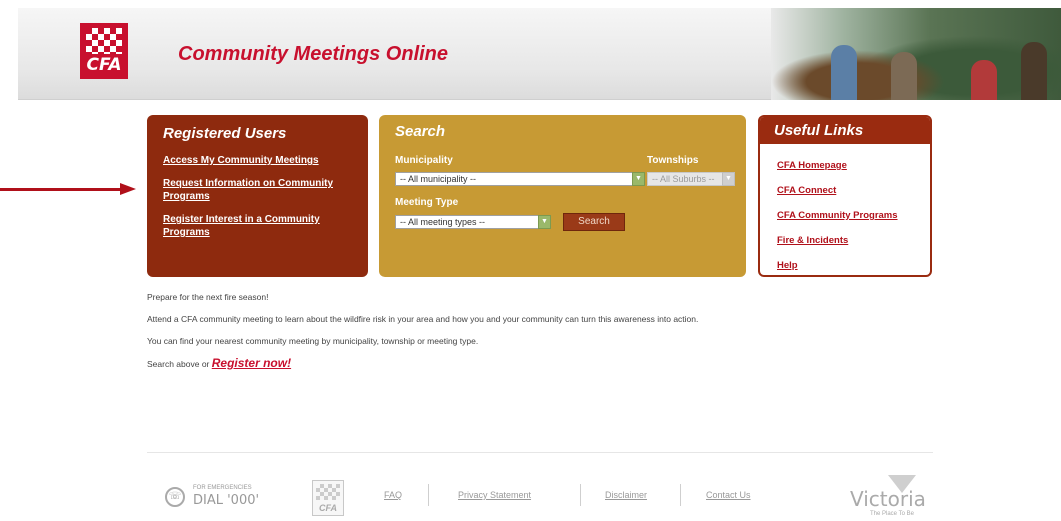 This screenshot has width=1061, height=521. Describe the element at coordinates (427, 202) in the screenshot. I see `meeting-type-label: Meeting Type` at that location.